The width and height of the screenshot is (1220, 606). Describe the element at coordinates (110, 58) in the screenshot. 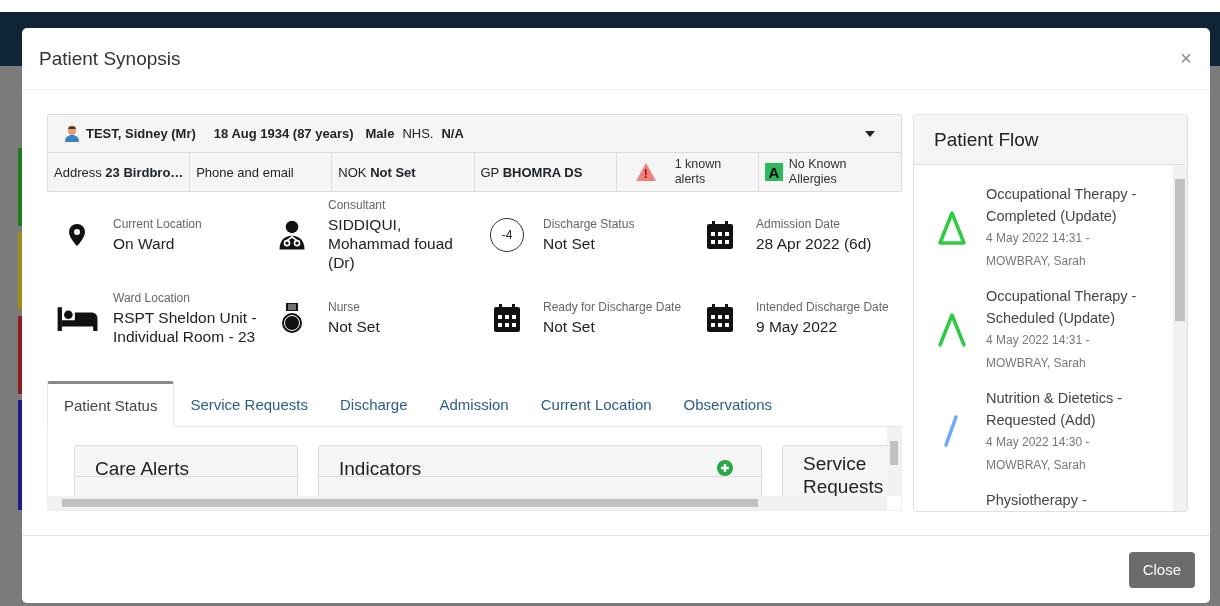

I see `dialog-title: Patient Synopsis` at that location.